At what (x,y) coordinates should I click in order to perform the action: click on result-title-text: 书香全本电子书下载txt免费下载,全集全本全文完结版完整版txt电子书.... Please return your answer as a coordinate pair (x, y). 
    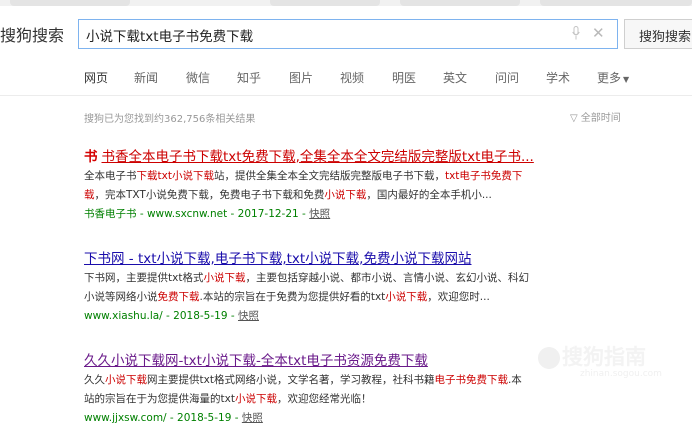
    Looking at the image, I should click on (317, 157).